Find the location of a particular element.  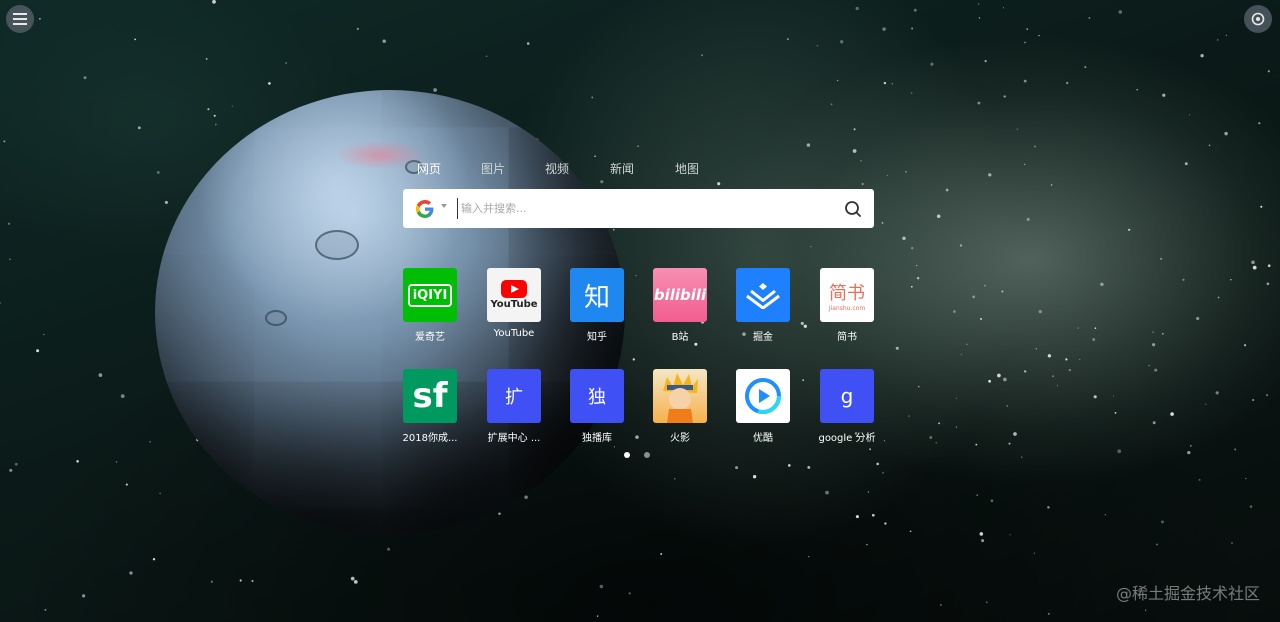

search-box is located at coordinates (638, 208).